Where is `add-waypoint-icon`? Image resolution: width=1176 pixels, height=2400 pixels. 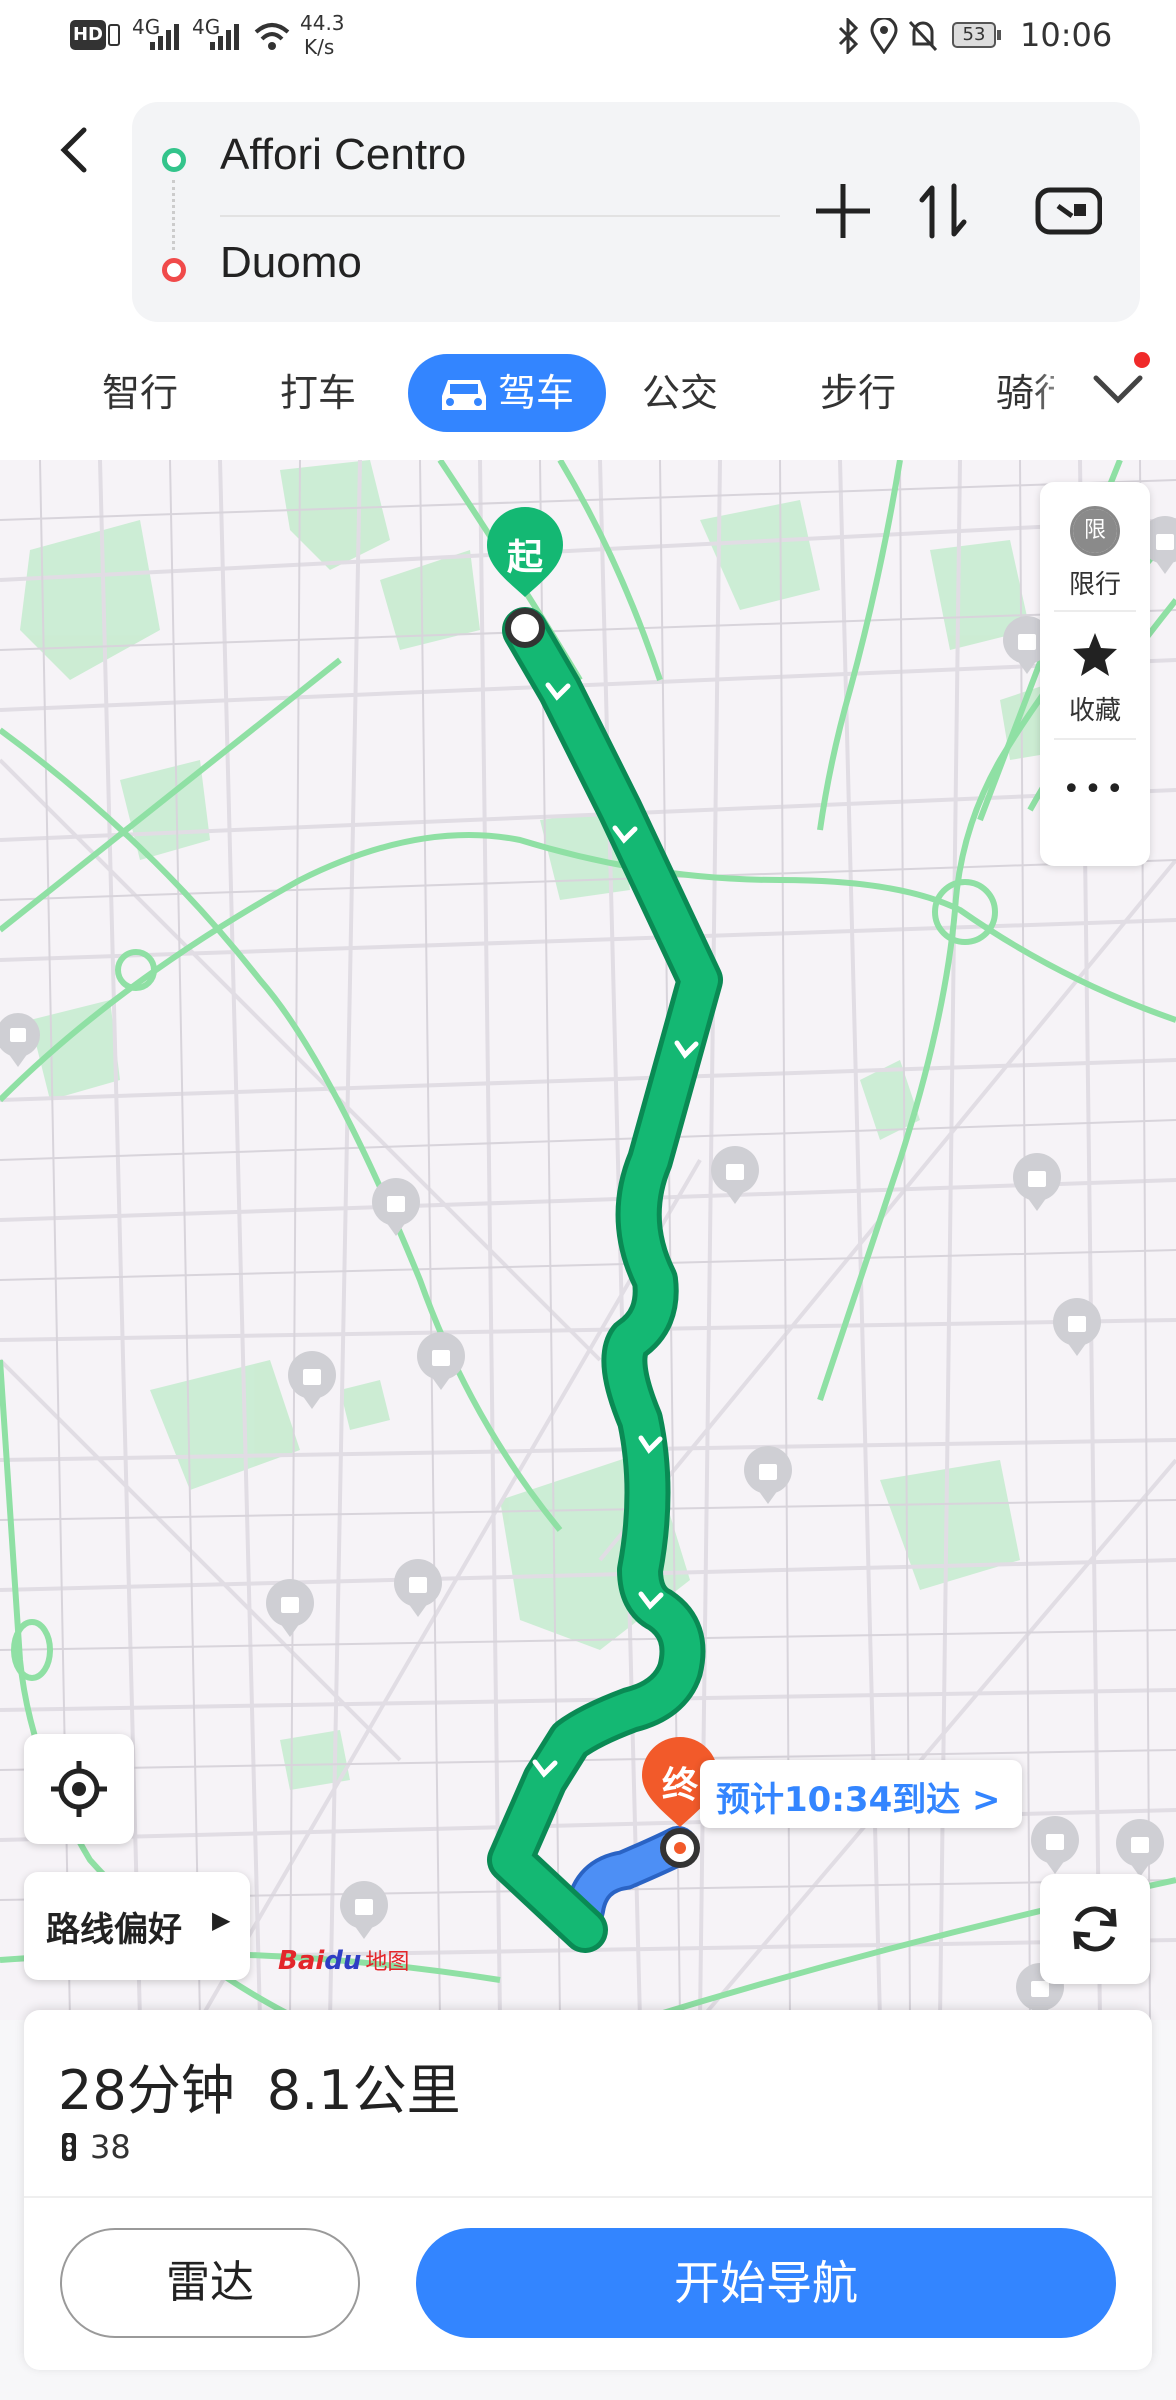
add-waypoint-icon is located at coordinates (843, 211).